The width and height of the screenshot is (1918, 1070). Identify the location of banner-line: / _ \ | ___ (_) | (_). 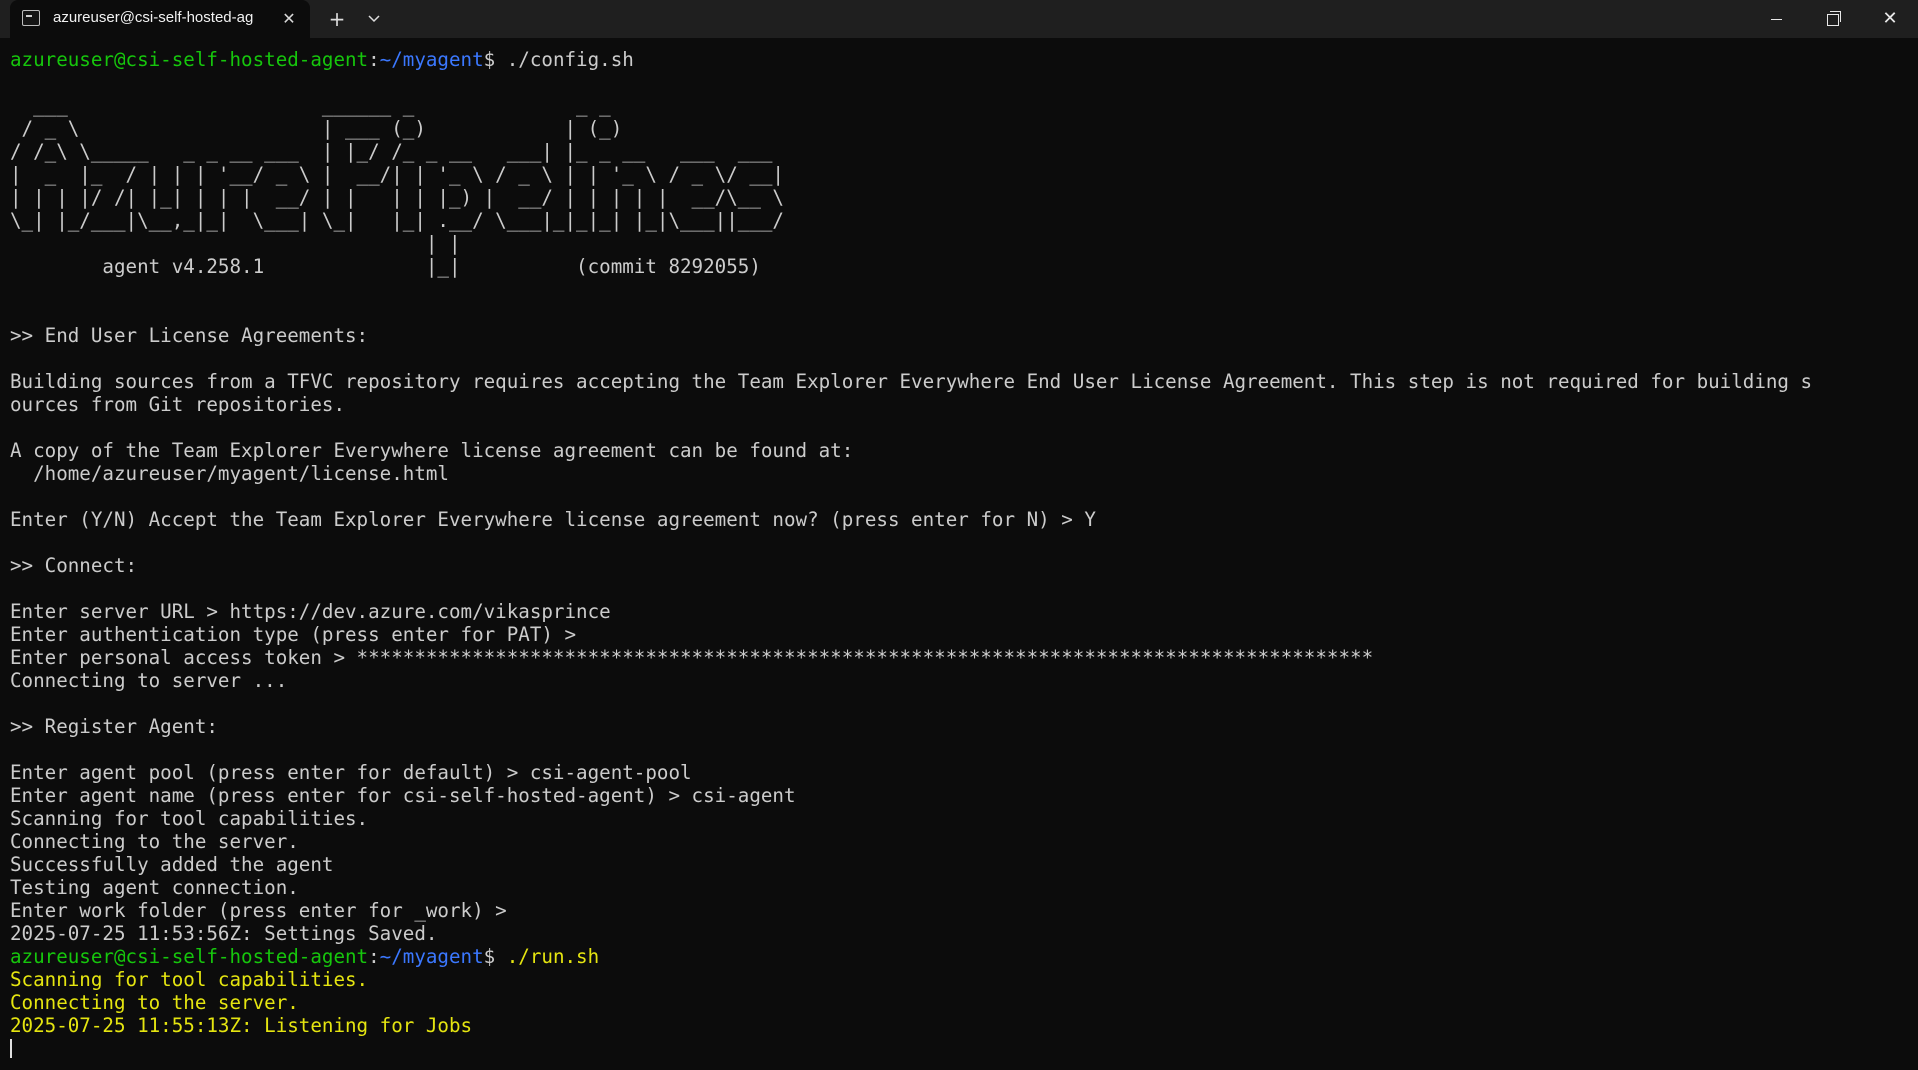
(316, 128).